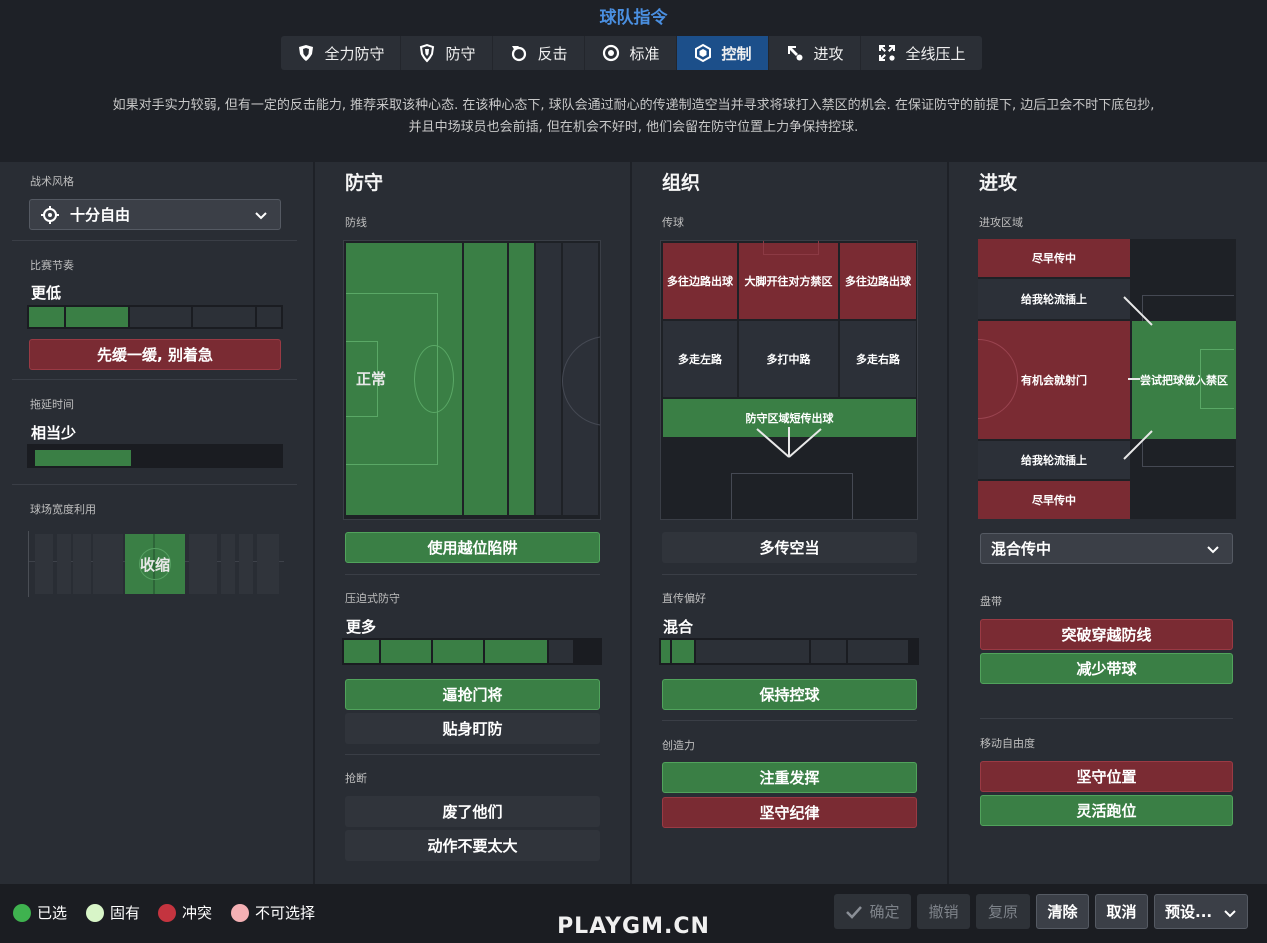  Describe the element at coordinates (519, 53) in the screenshot. I see `counter-arrow-icon` at that location.